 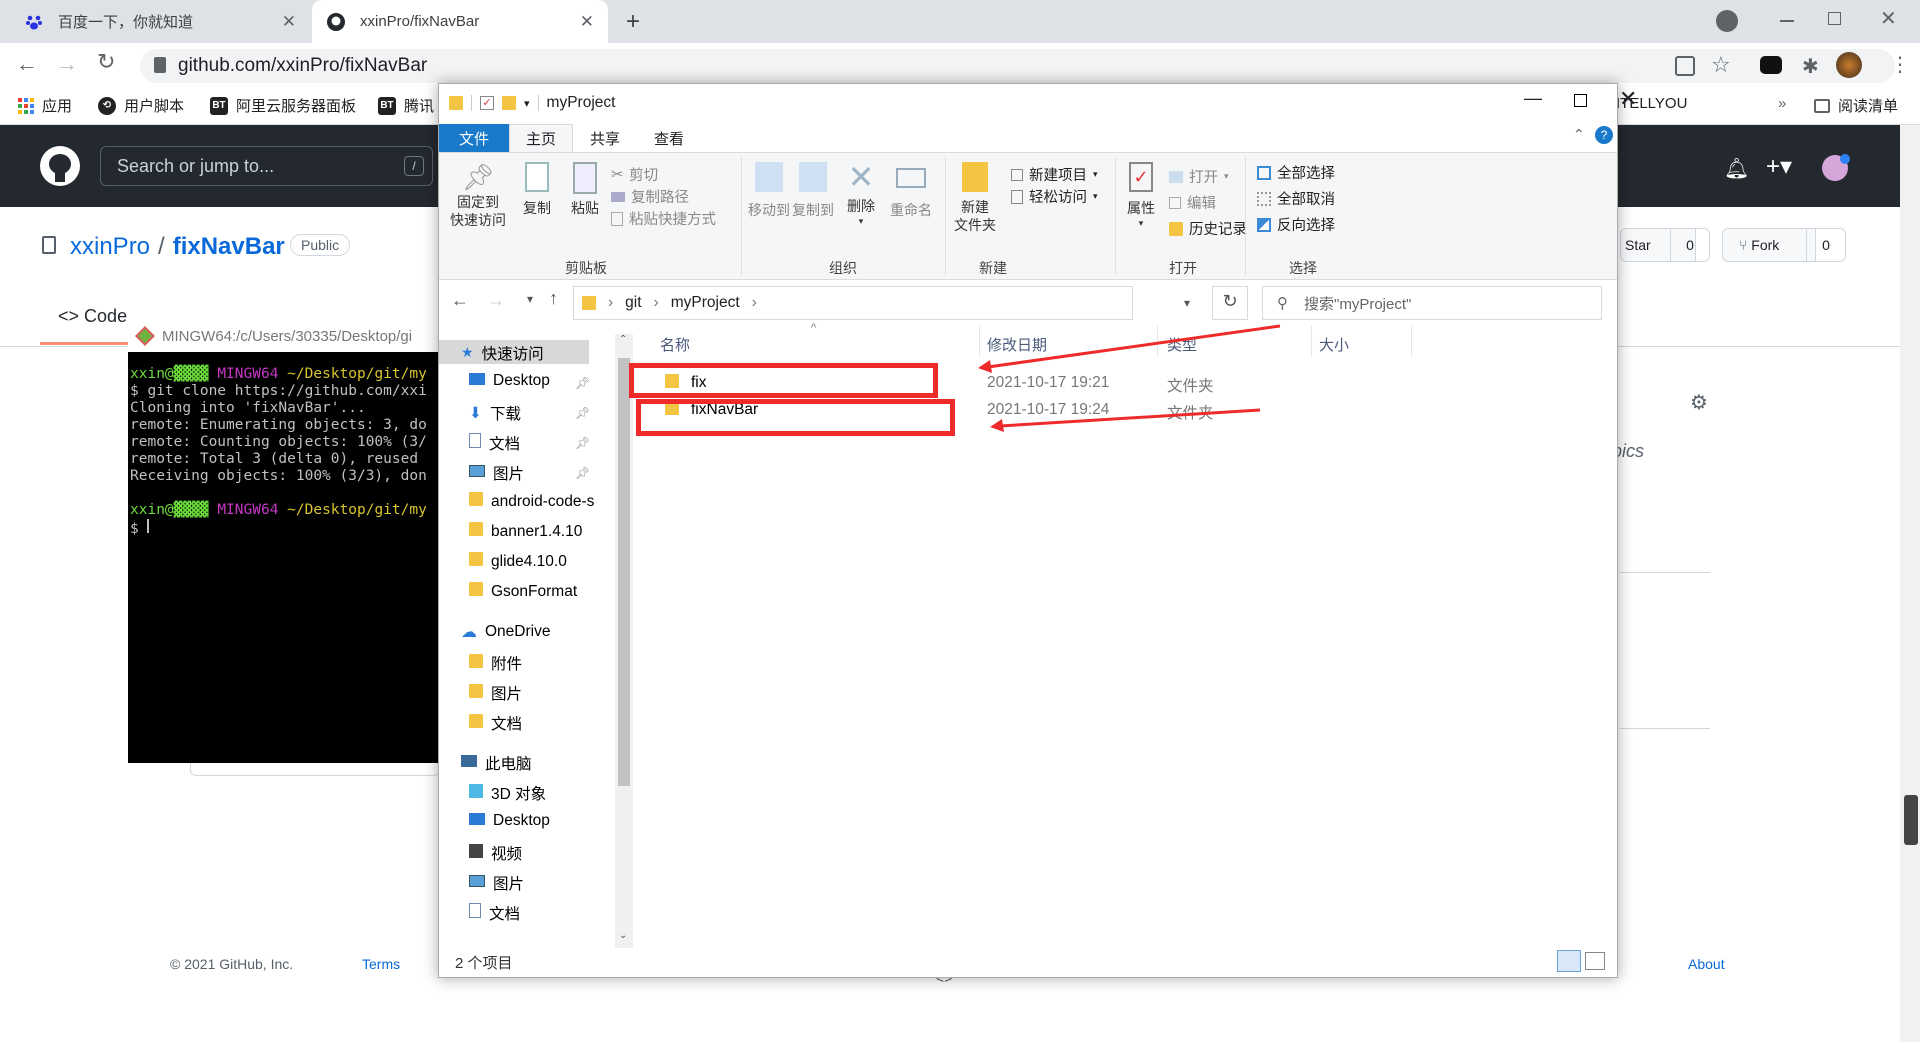 I want to click on up-icon: ↑, so click(x=553, y=298).